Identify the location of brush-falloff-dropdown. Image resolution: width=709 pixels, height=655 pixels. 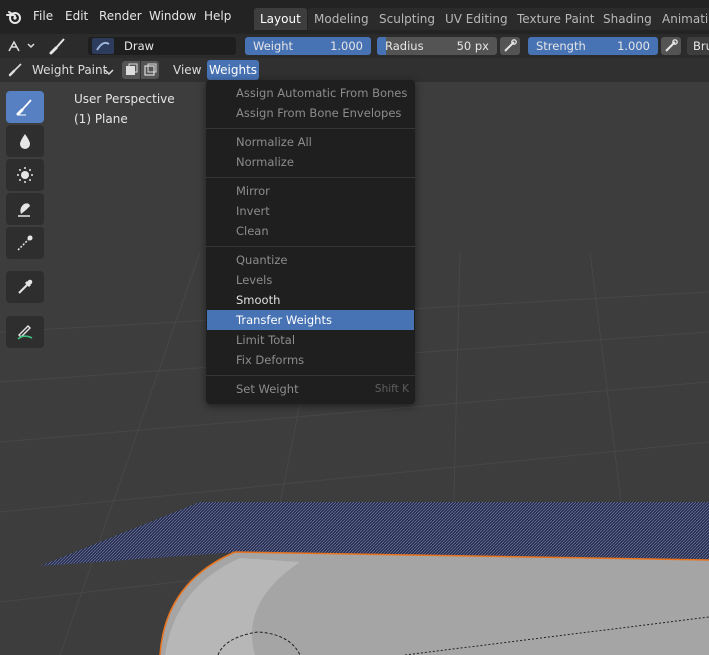
(21, 46).